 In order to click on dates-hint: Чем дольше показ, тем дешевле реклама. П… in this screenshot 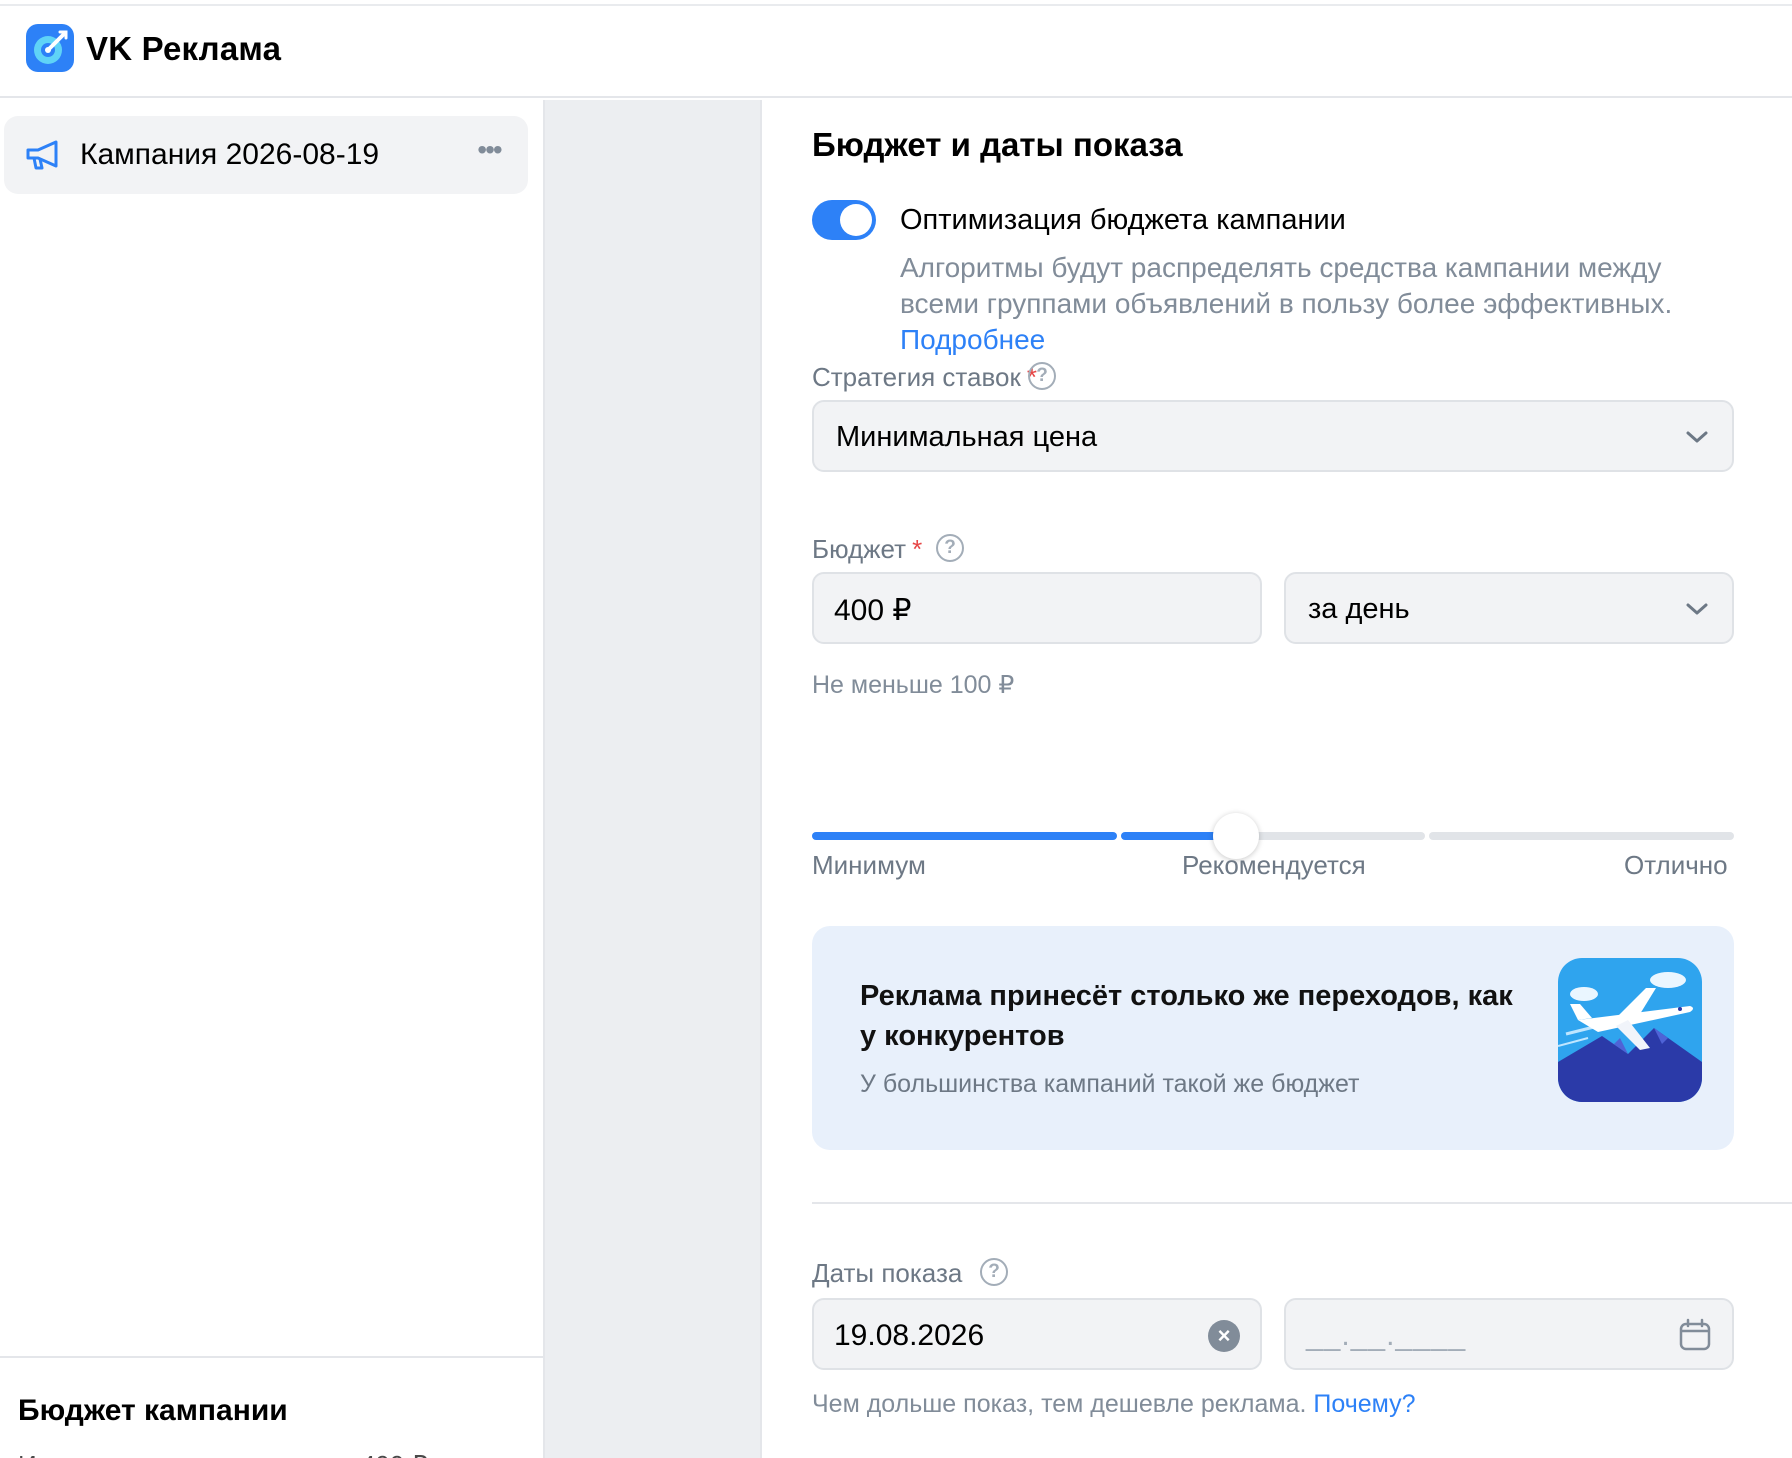, I will do `click(1114, 1404)`.